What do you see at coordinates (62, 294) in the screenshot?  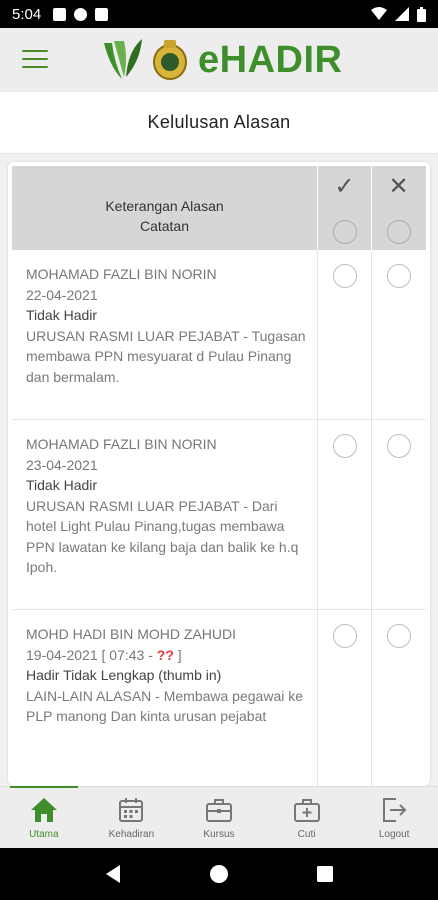 I see `row-date: 22-04-2021` at bounding box center [62, 294].